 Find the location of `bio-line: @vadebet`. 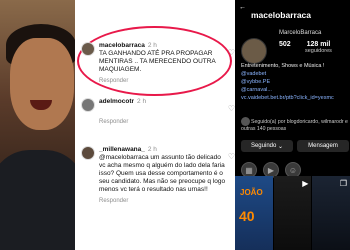

bio-line: @vadebet is located at coordinates (295, 74).